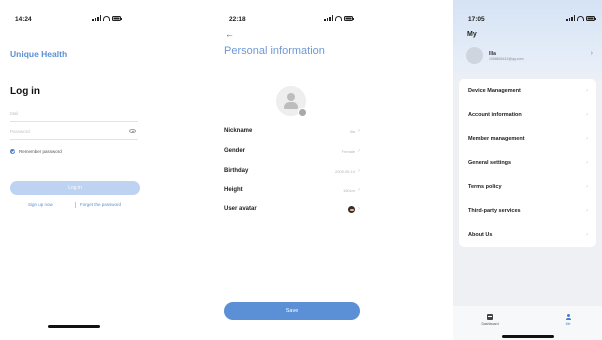 The width and height of the screenshot is (602, 340). I want to click on dashboard-icon, so click(490, 317).